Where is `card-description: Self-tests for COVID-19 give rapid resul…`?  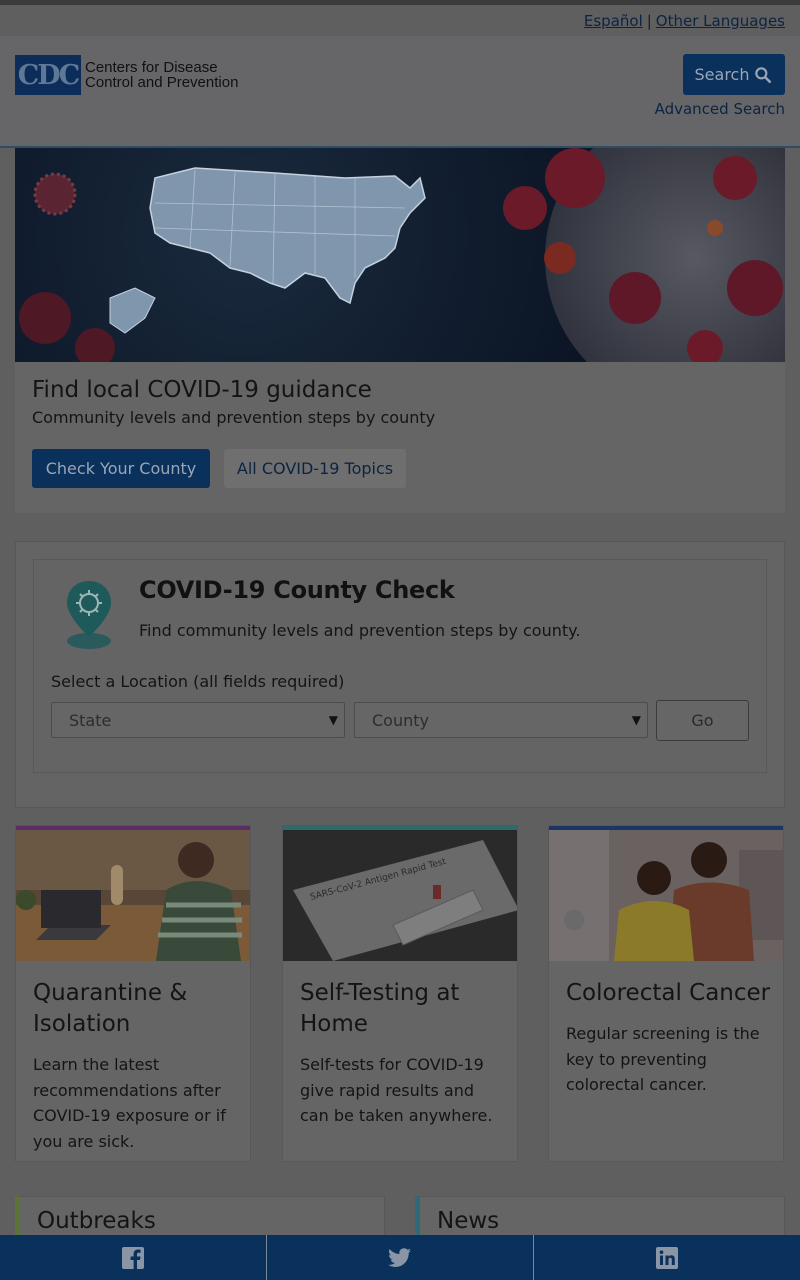 card-description: Self-tests for COVID-19 give rapid resul… is located at coordinates (396, 1090).